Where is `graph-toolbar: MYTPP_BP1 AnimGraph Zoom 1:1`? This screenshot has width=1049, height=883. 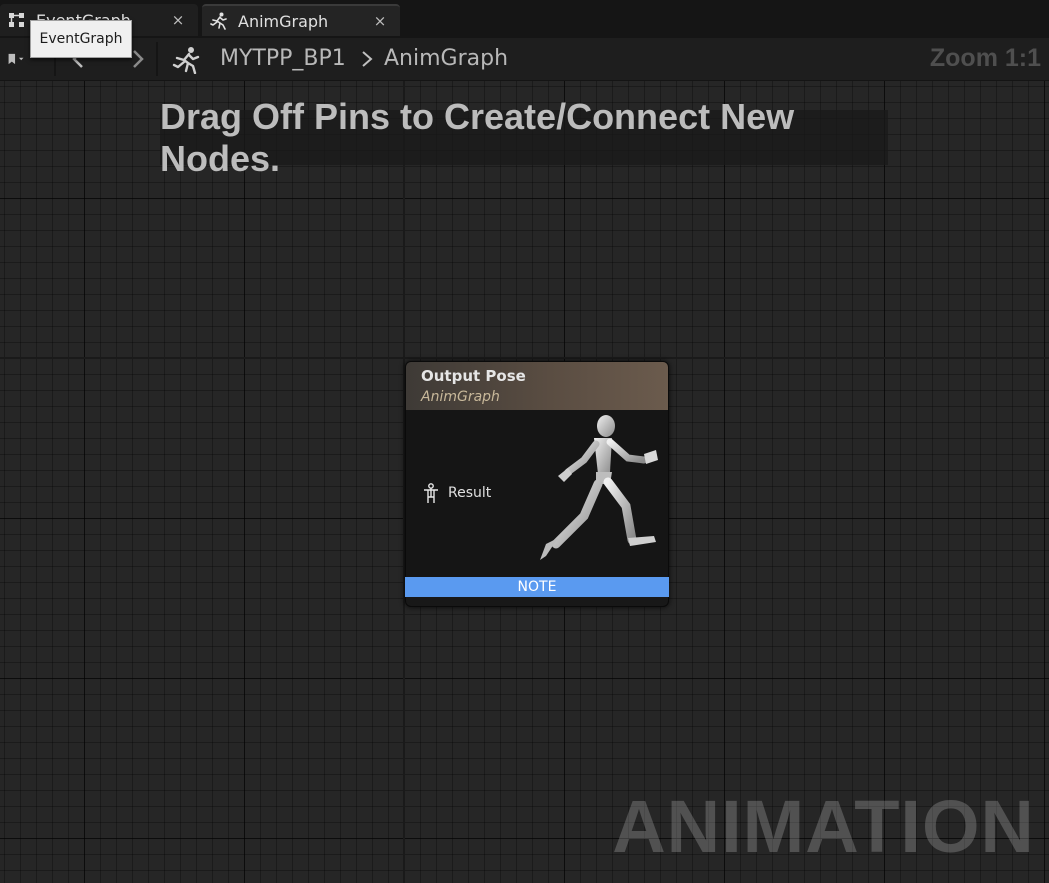
graph-toolbar: MYTPP_BP1 AnimGraph Zoom 1:1 is located at coordinates (524, 59).